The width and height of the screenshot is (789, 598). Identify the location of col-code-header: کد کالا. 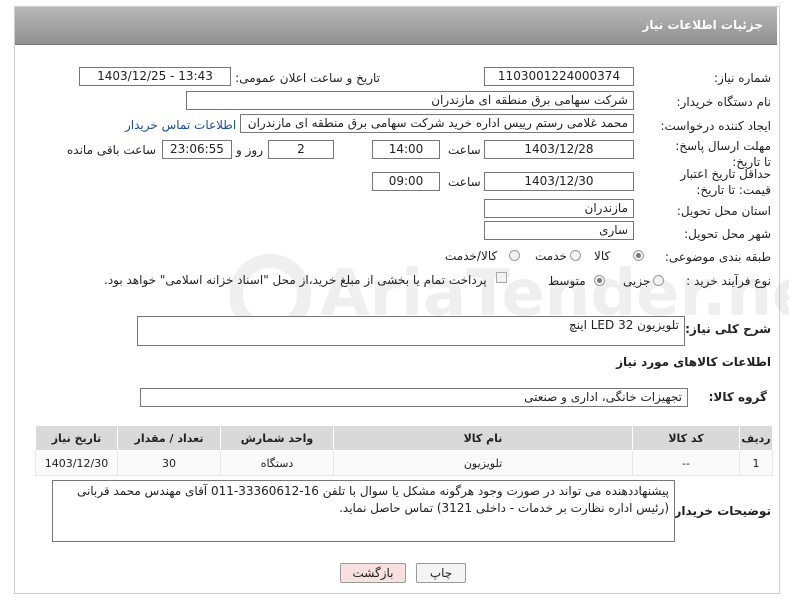
(686, 438).